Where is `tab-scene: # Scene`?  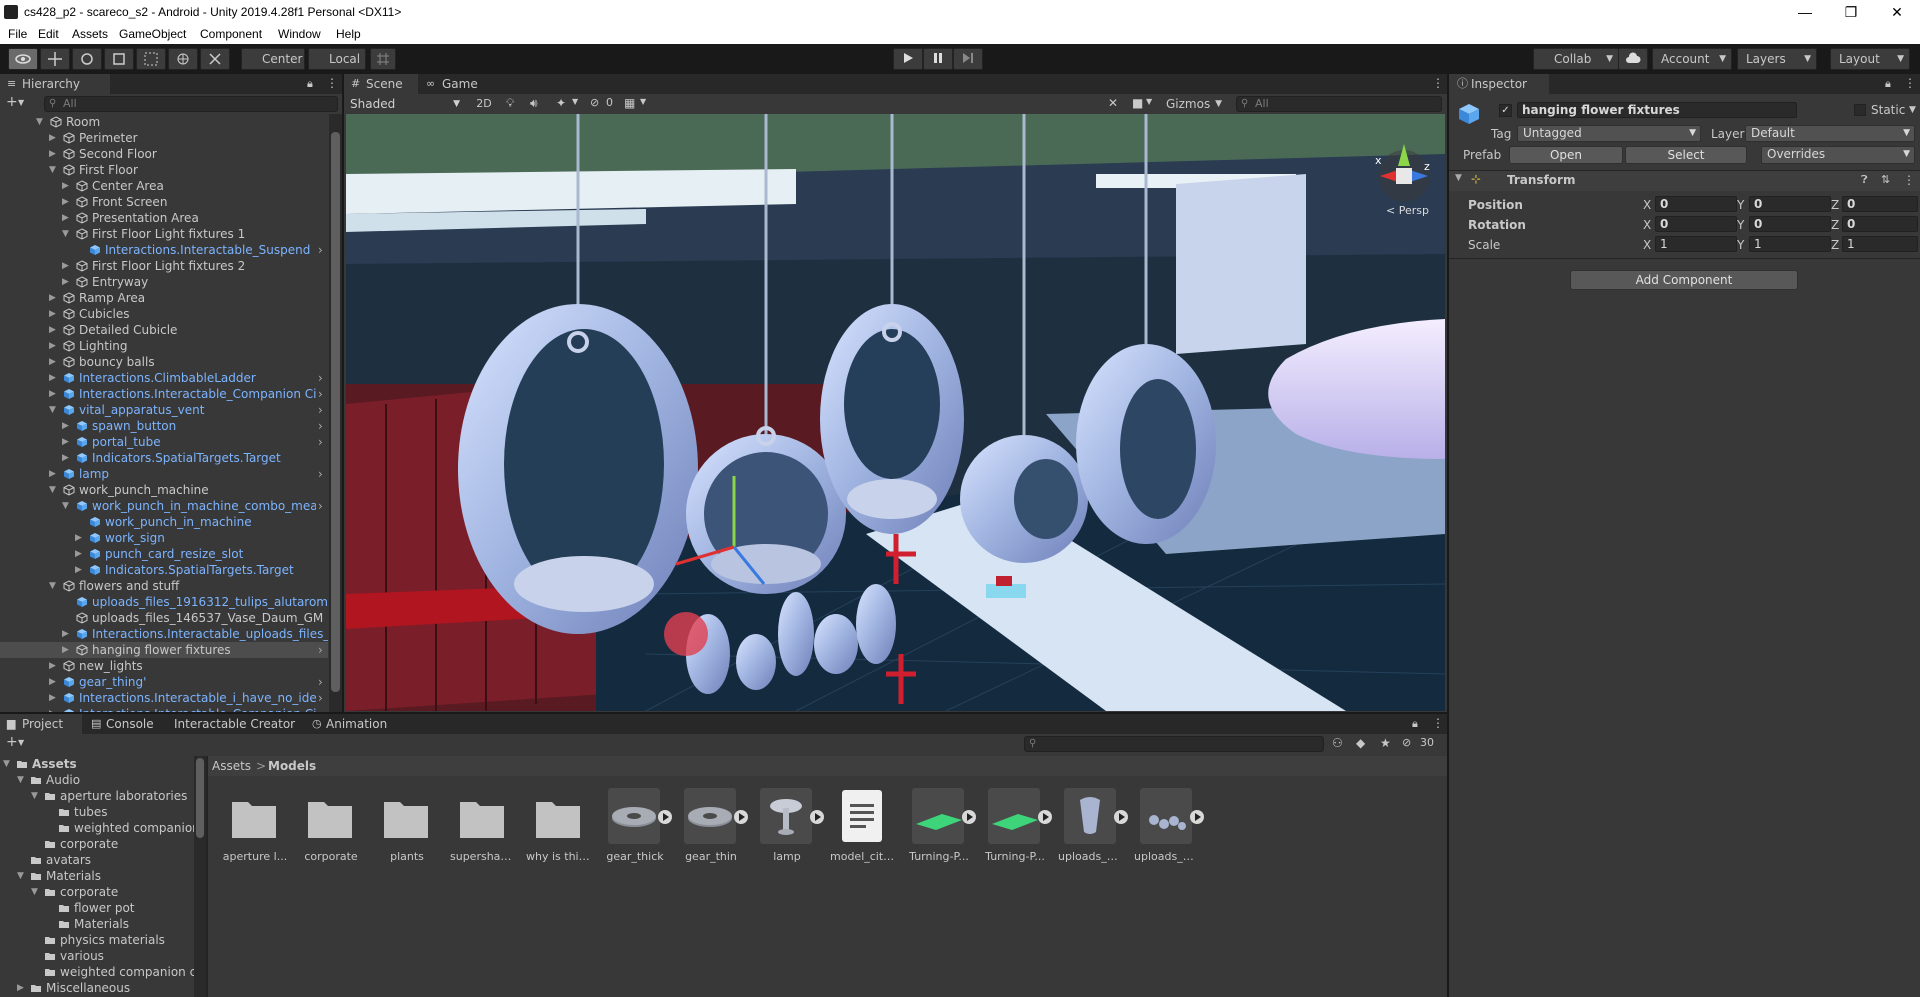 tab-scene: # Scene is located at coordinates (381, 84).